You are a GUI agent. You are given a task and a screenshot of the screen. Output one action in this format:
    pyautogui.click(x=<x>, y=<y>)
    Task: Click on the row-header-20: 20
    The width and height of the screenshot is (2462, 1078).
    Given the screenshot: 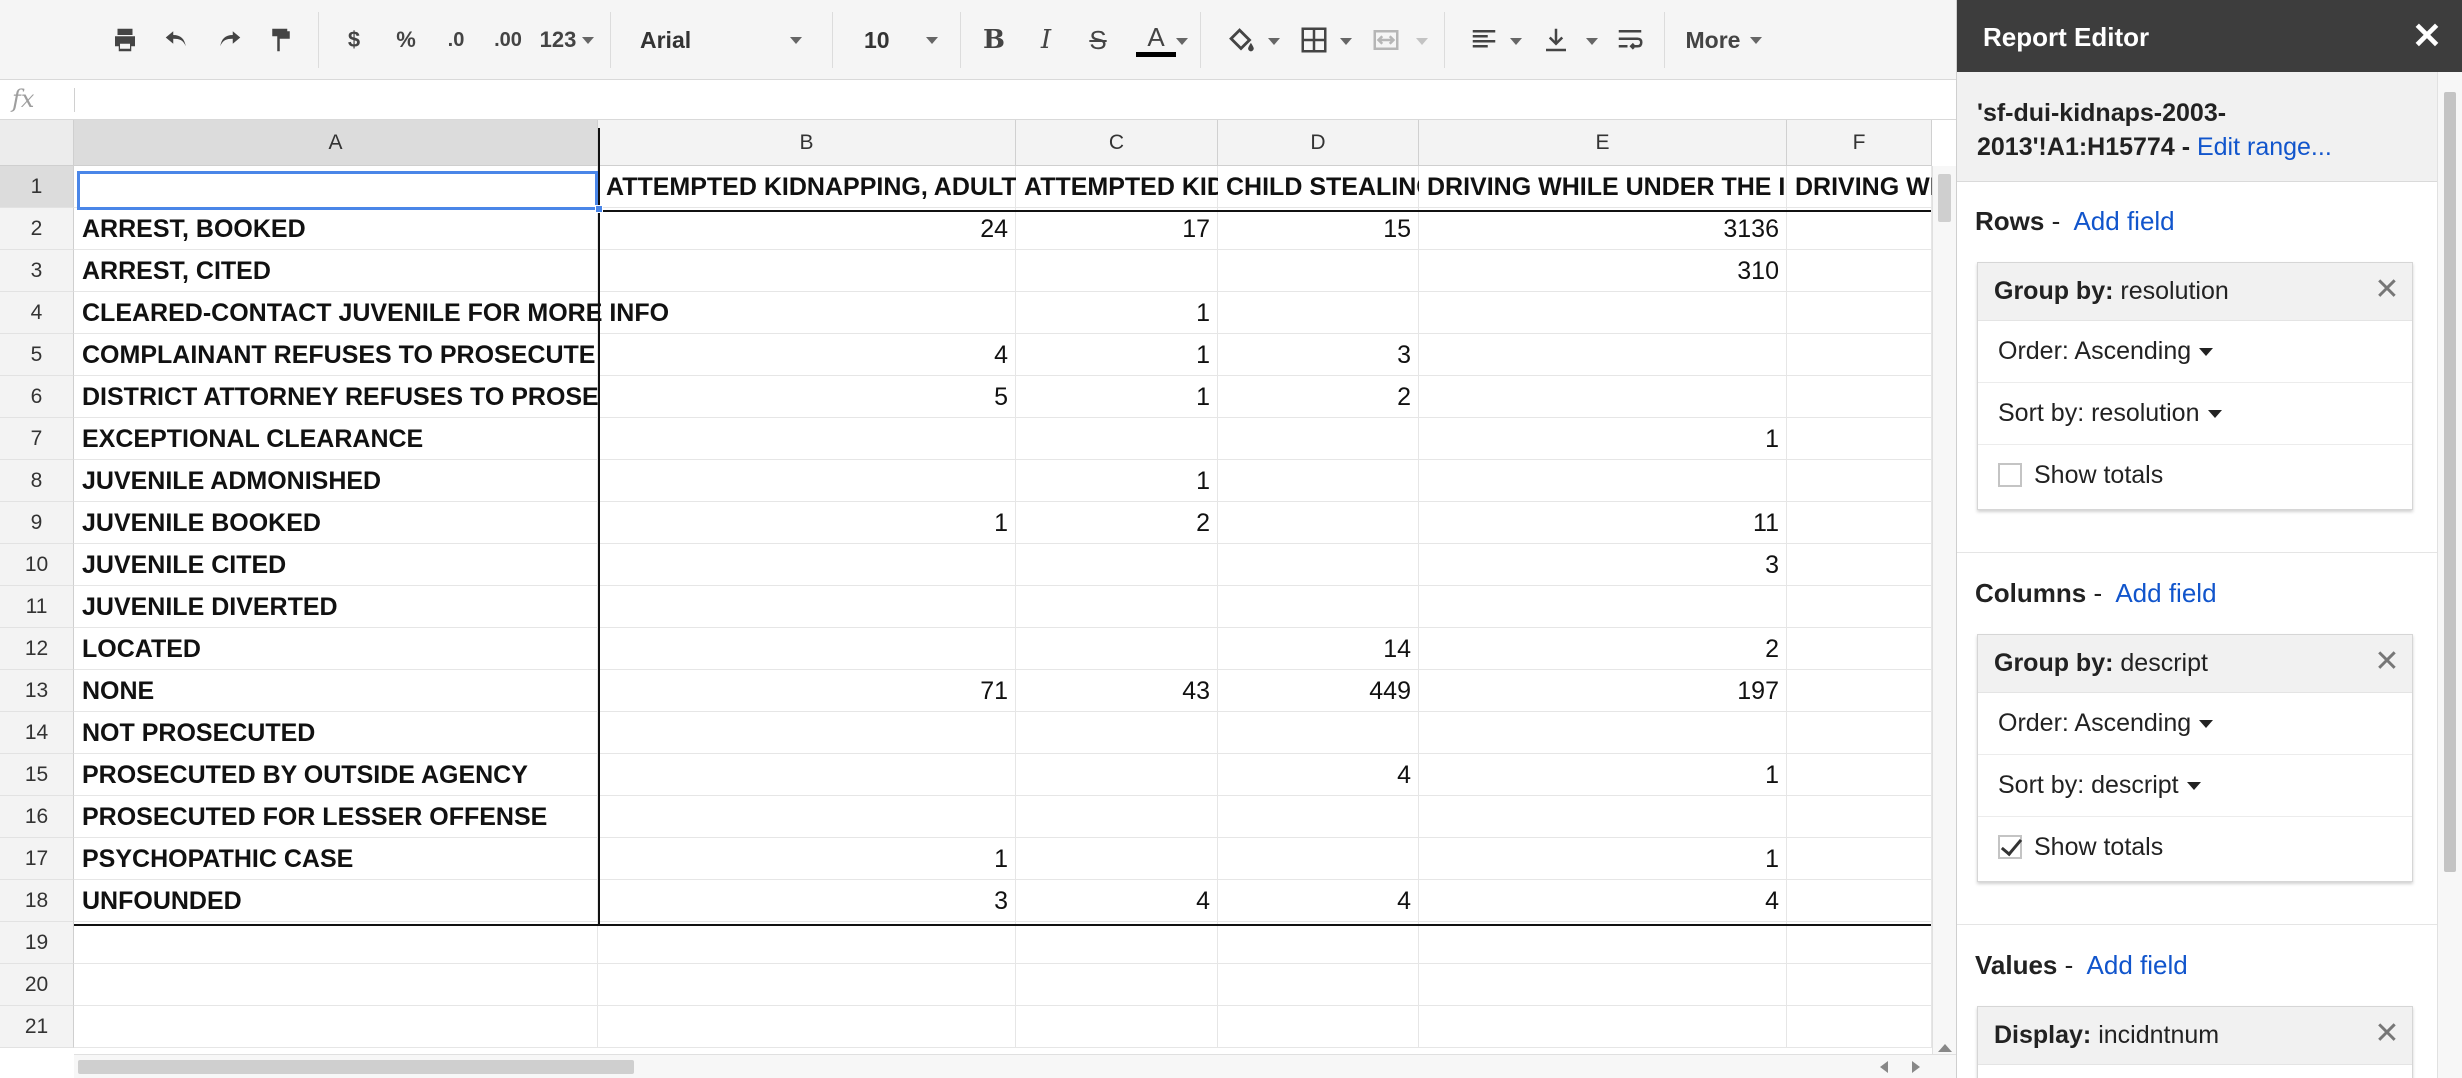 What is the action you would take?
    pyautogui.click(x=37, y=985)
    